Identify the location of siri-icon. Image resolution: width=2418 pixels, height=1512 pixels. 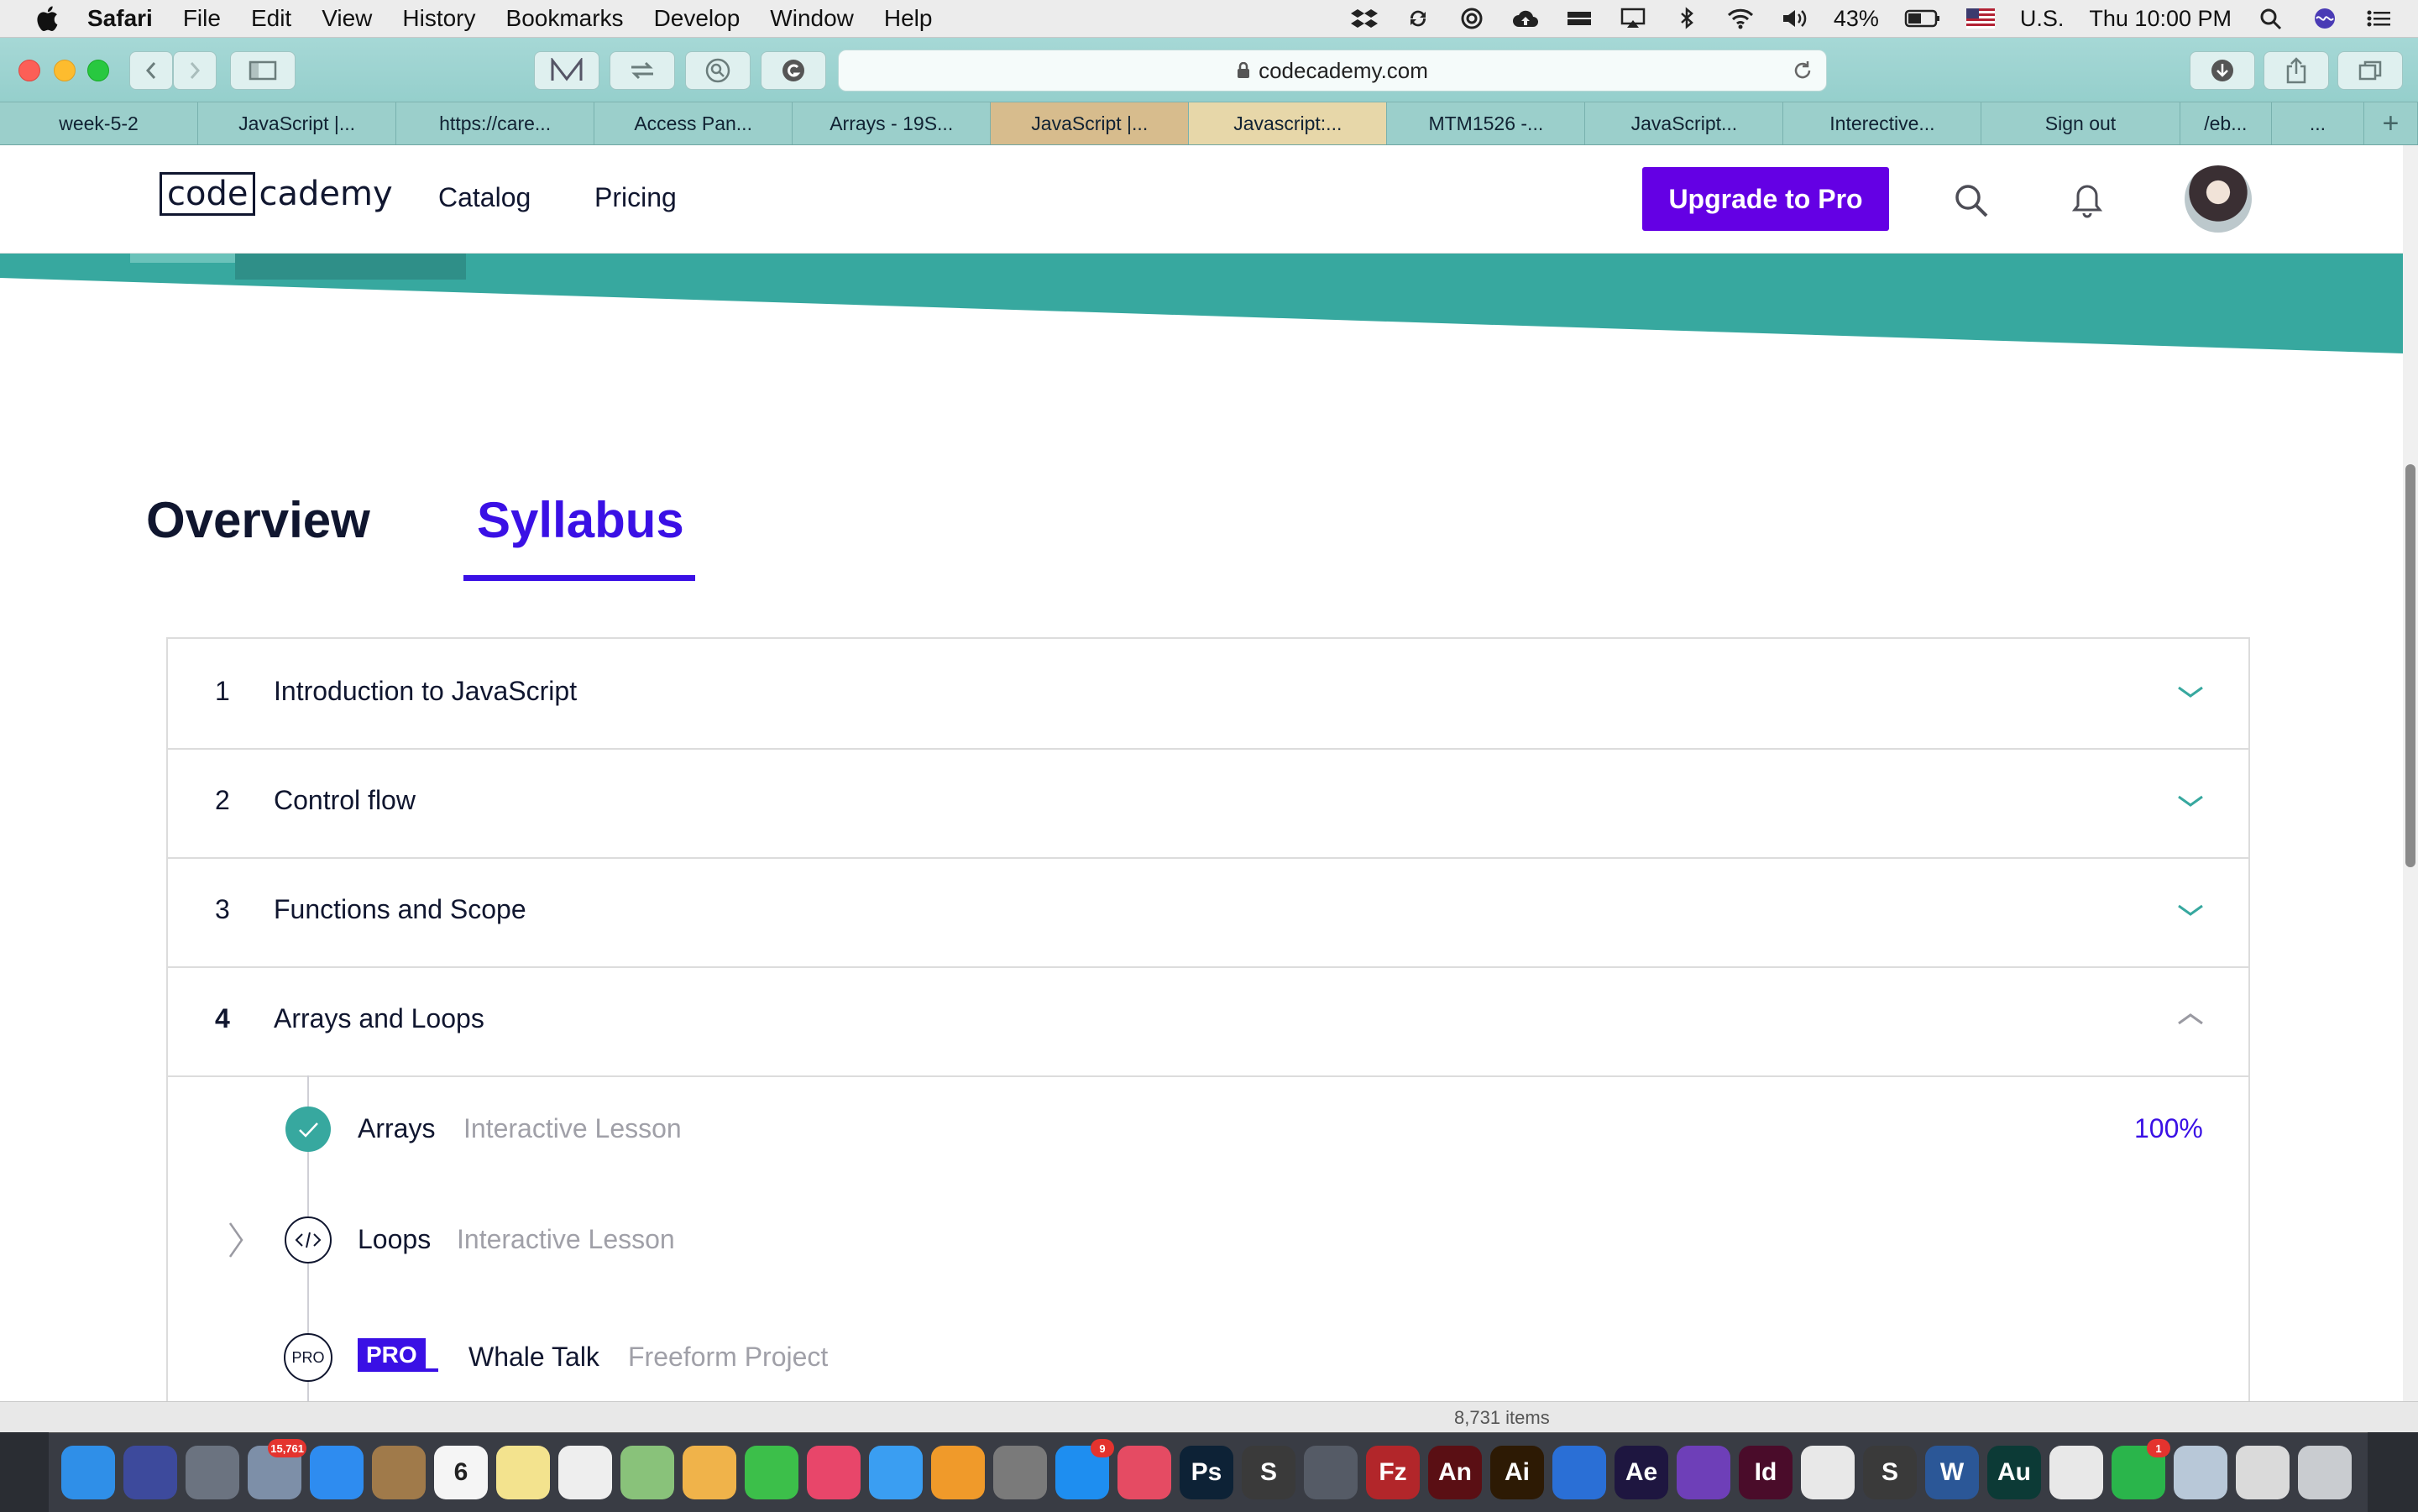
(150, 1472).